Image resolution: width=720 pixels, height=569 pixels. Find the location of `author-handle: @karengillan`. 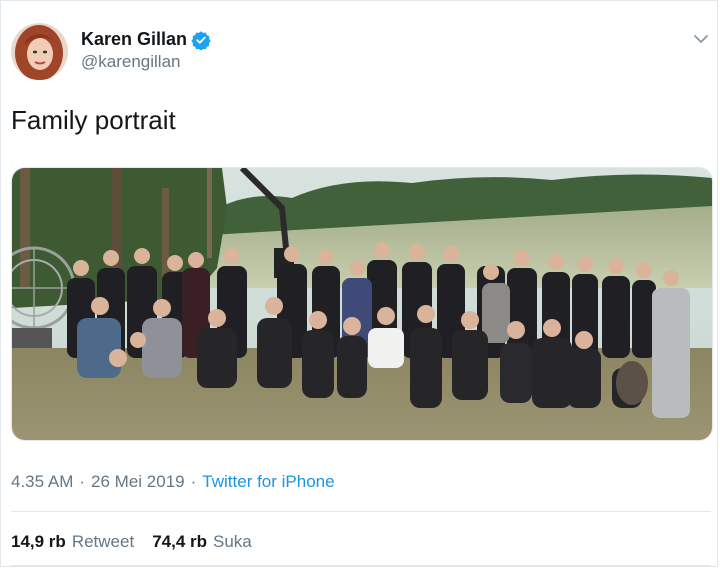

author-handle: @karengillan is located at coordinates (146, 62).